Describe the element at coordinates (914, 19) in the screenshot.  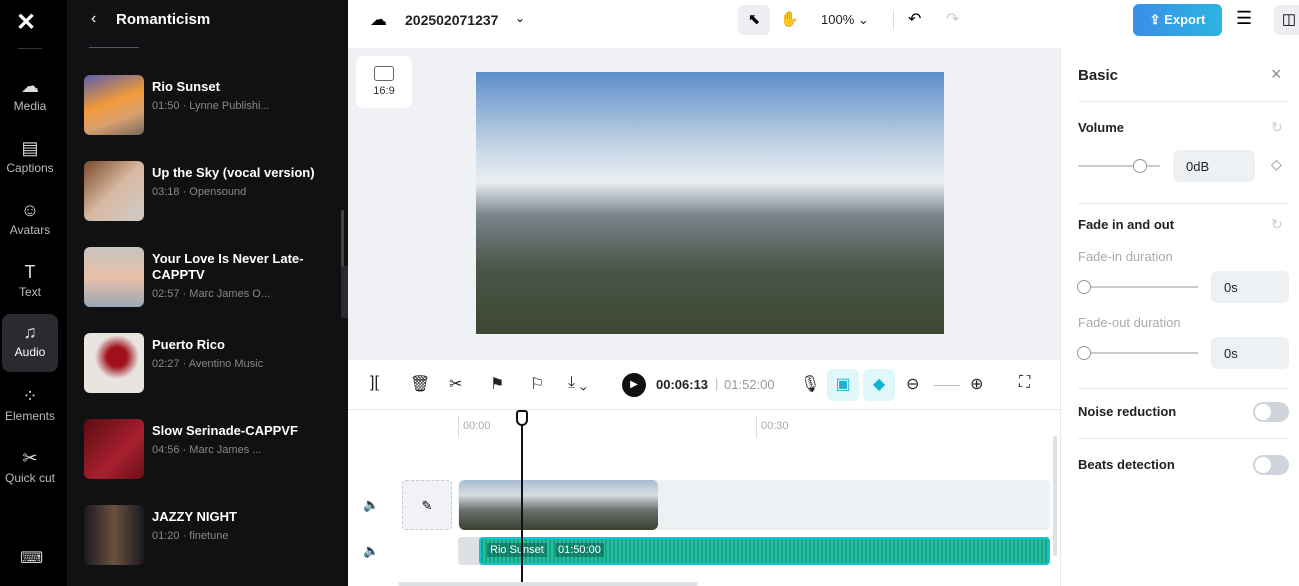
I see `undo-icon: ↶` at that location.